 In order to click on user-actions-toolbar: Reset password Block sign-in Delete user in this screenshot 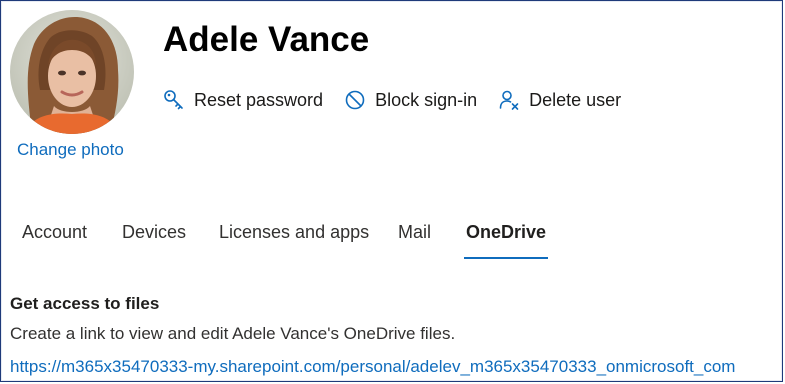, I will do `click(402, 100)`.